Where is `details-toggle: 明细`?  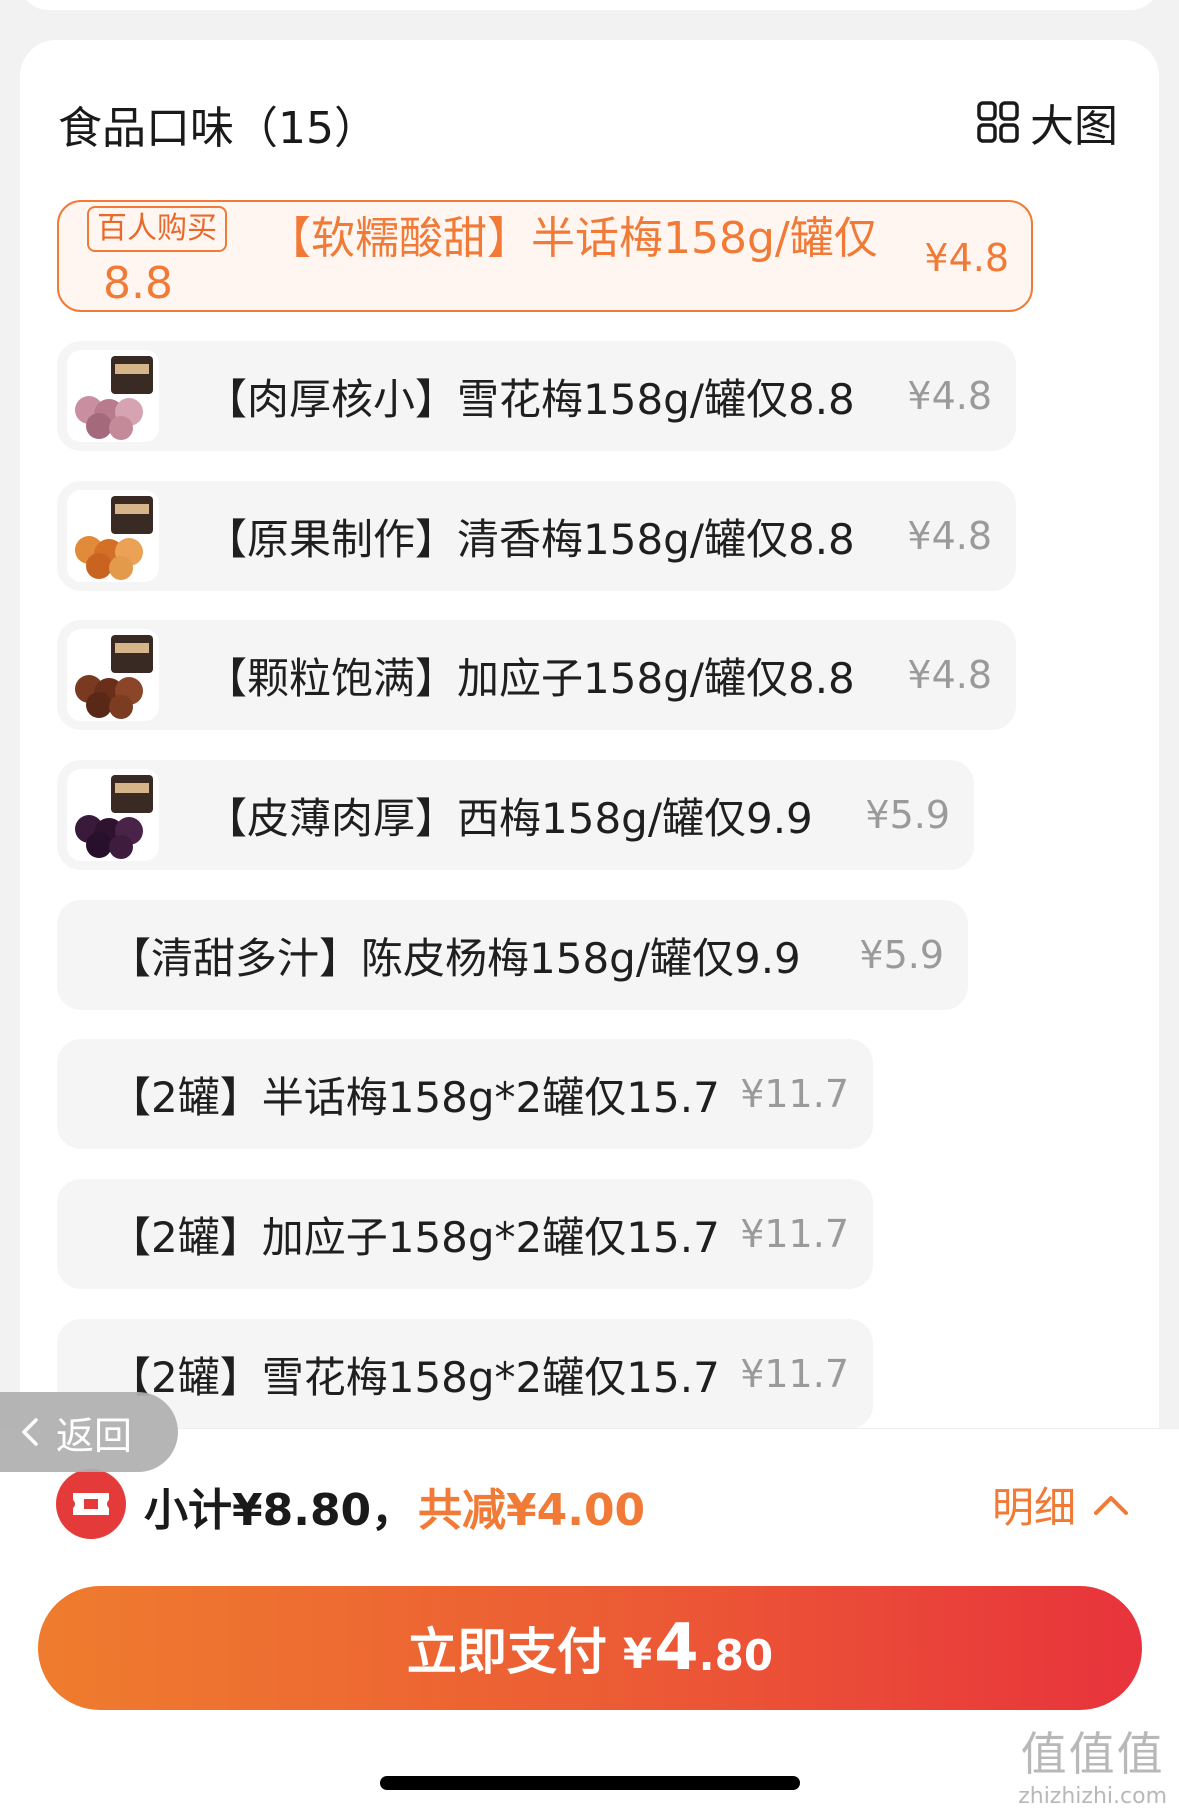
details-toggle: 明细 is located at coordinates (1061, 1504).